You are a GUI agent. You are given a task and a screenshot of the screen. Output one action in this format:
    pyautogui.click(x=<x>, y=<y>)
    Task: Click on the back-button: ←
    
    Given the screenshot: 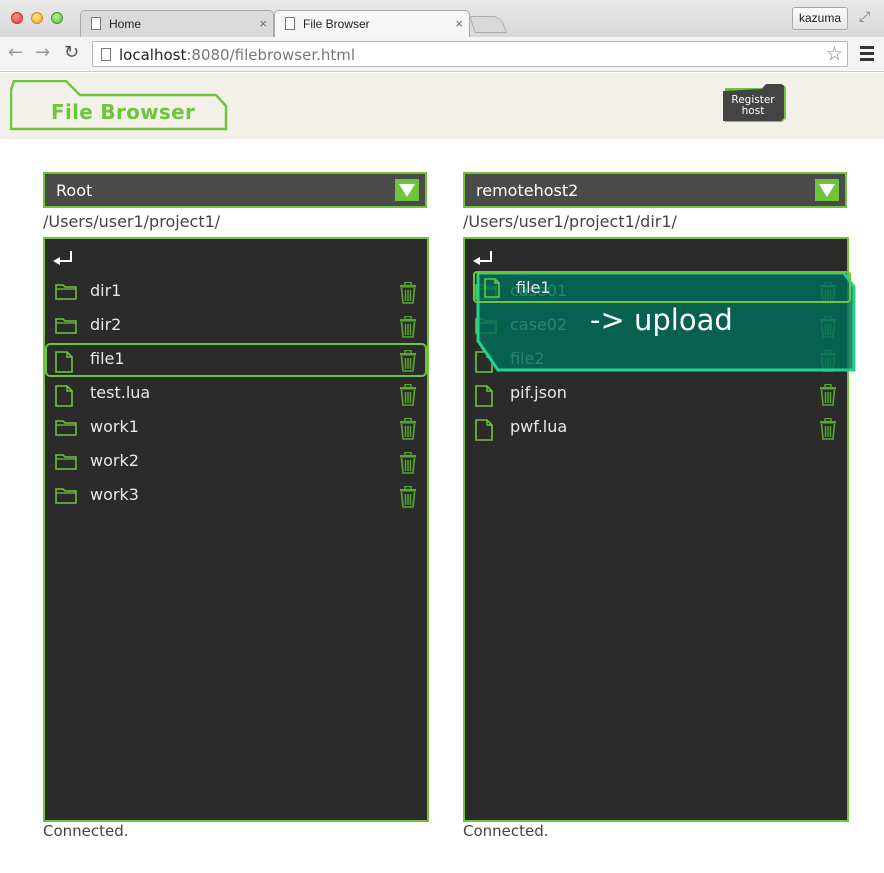 What is the action you would take?
    pyautogui.click(x=15, y=52)
    